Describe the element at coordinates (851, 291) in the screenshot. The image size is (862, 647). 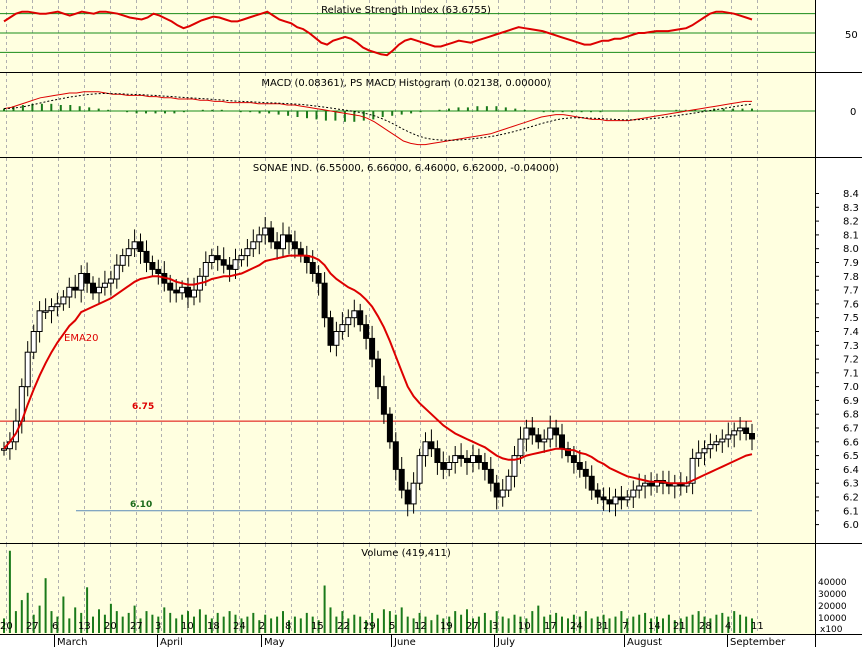
I see `price-tick-label: 7.7` at that location.